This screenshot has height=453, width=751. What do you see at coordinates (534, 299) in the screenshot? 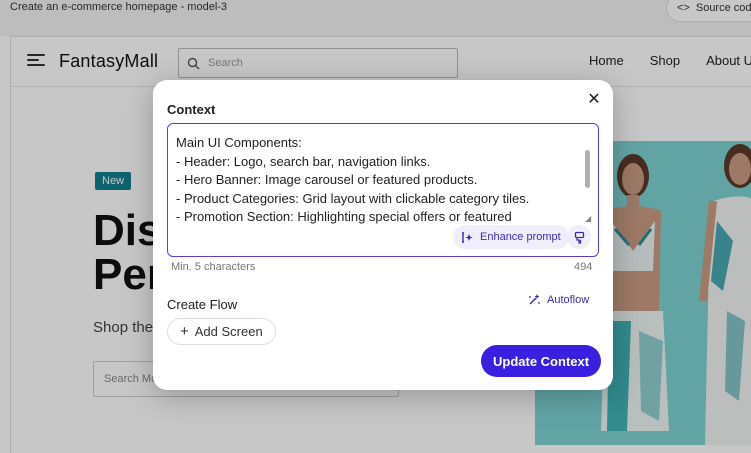
I see `magic-wand-icon` at bounding box center [534, 299].